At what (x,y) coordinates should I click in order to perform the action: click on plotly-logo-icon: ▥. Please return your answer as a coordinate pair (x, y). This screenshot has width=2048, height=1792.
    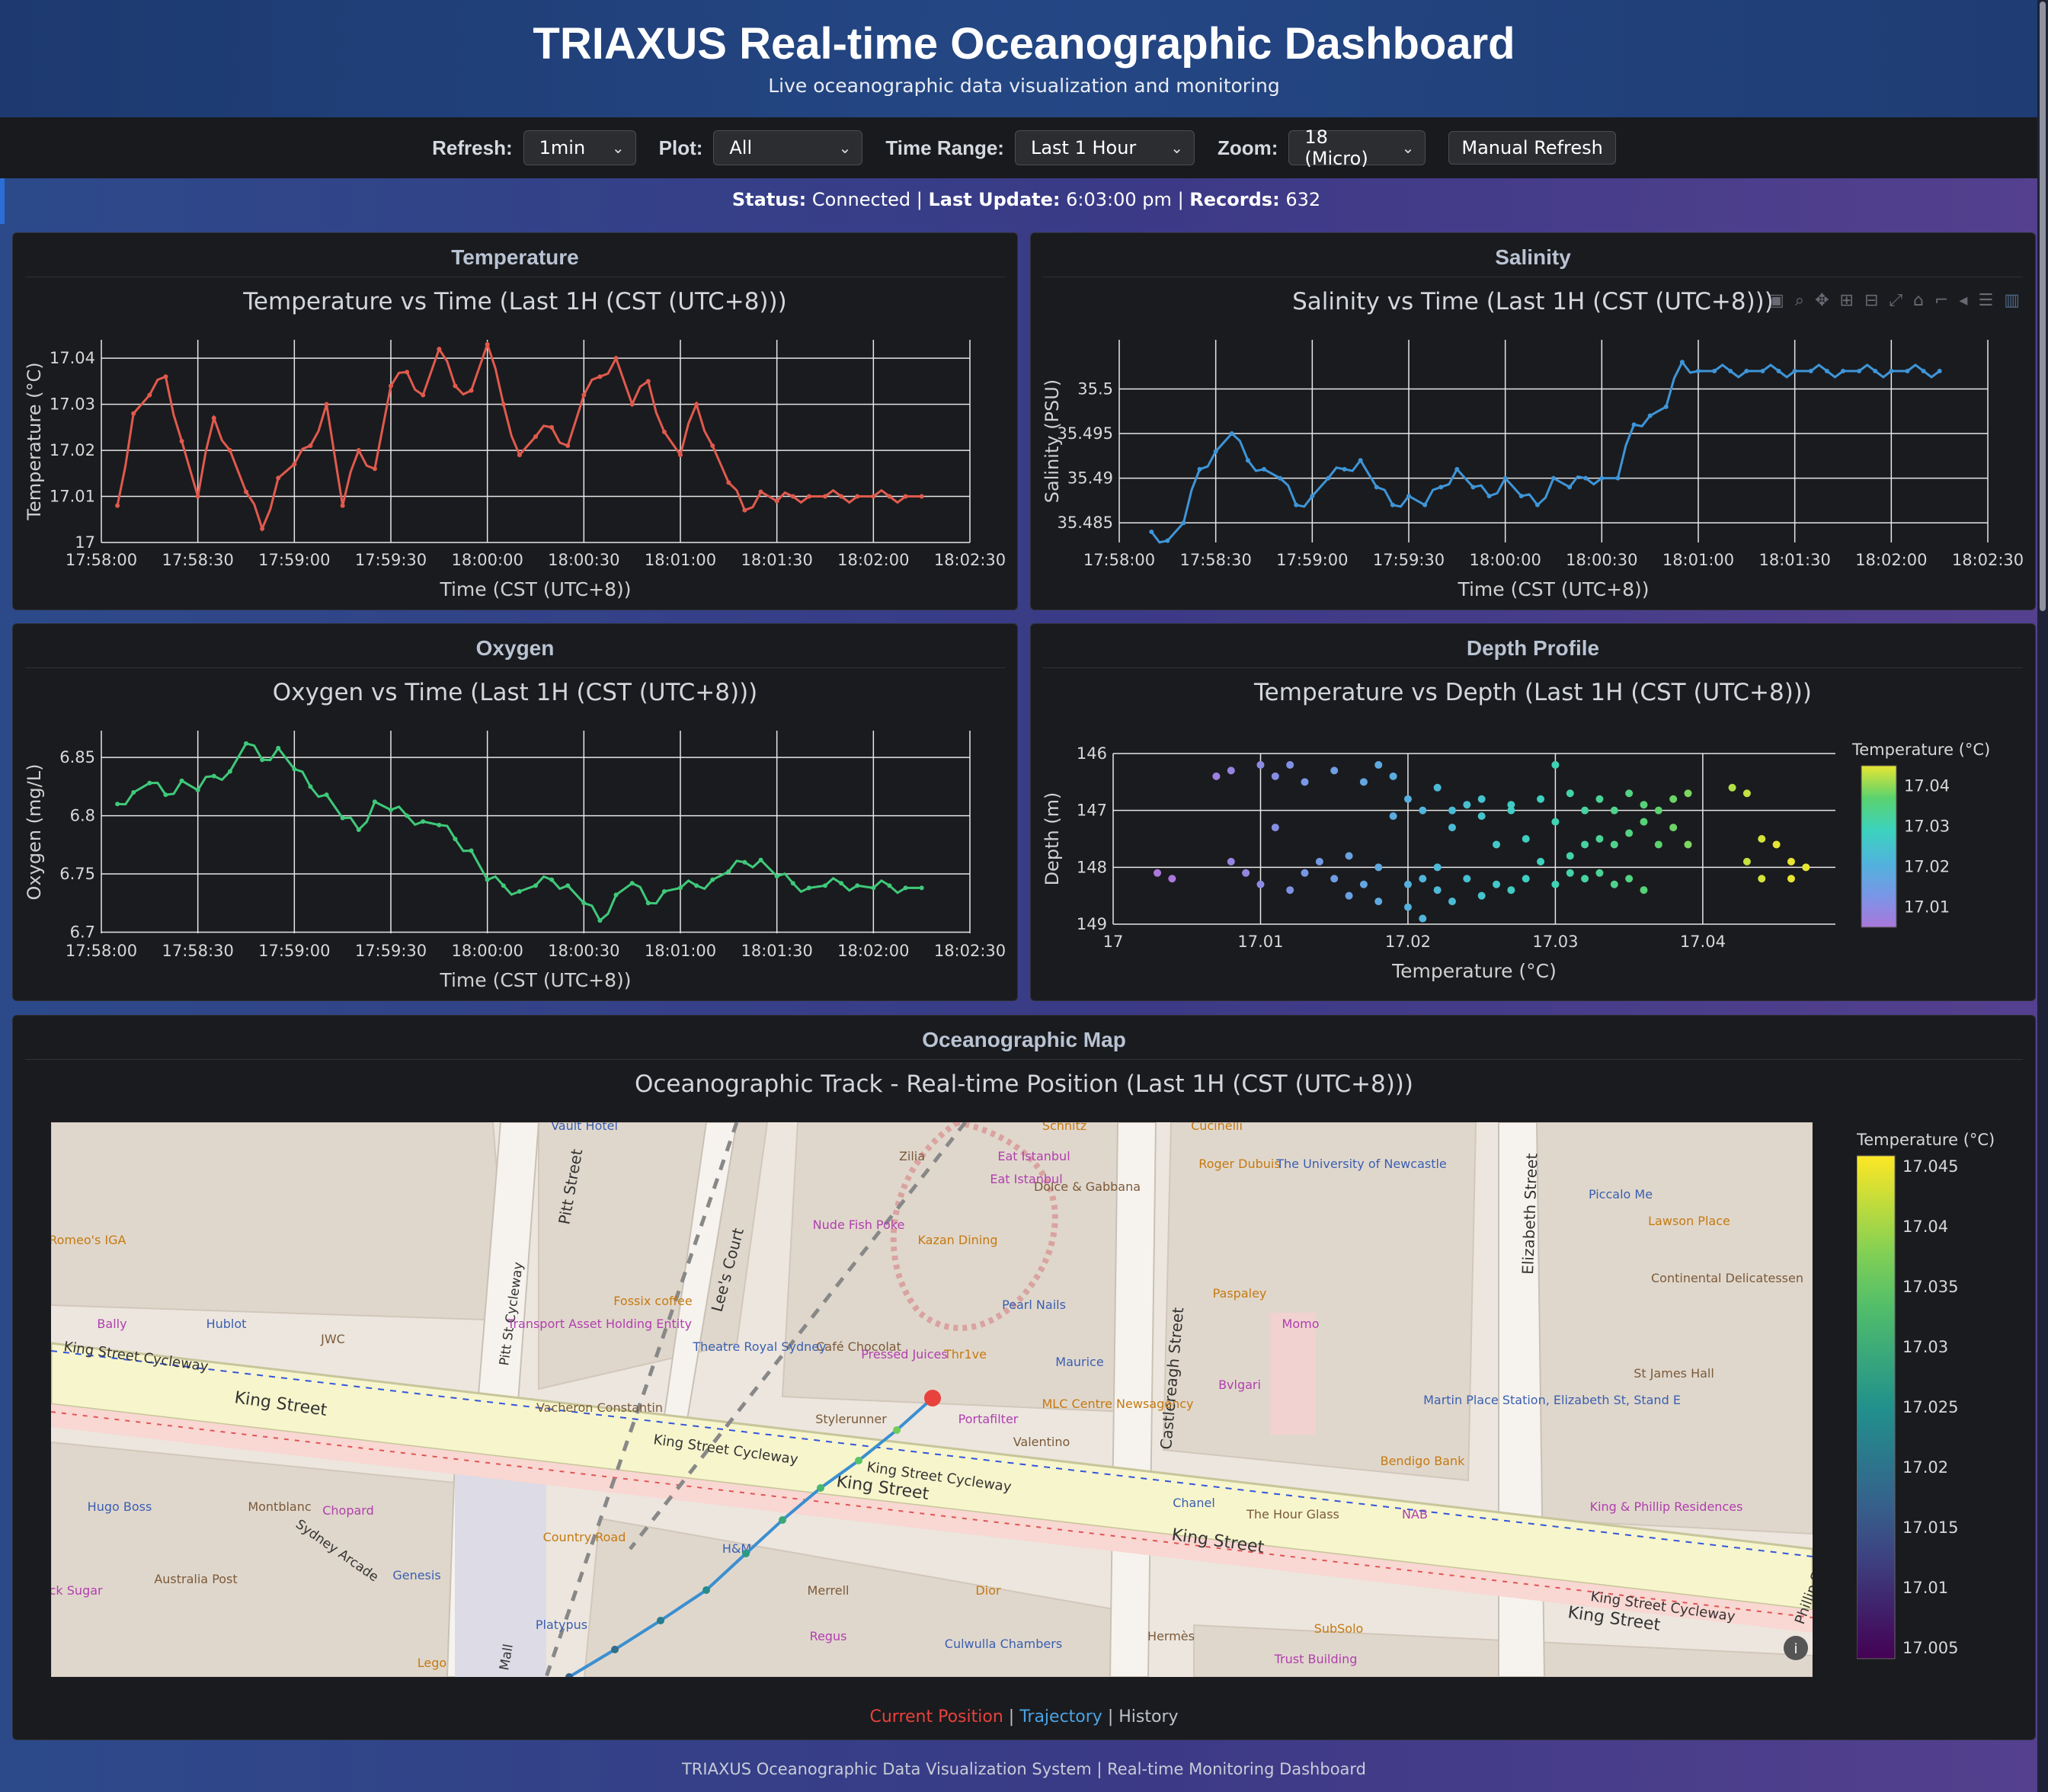
    Looking at the image, I should click on (2012, 300).